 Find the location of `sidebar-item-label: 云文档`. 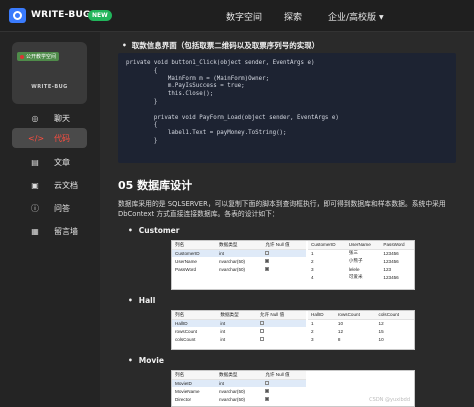

sidebar-item-label: 云文档 is located at coordinates (66, 185).